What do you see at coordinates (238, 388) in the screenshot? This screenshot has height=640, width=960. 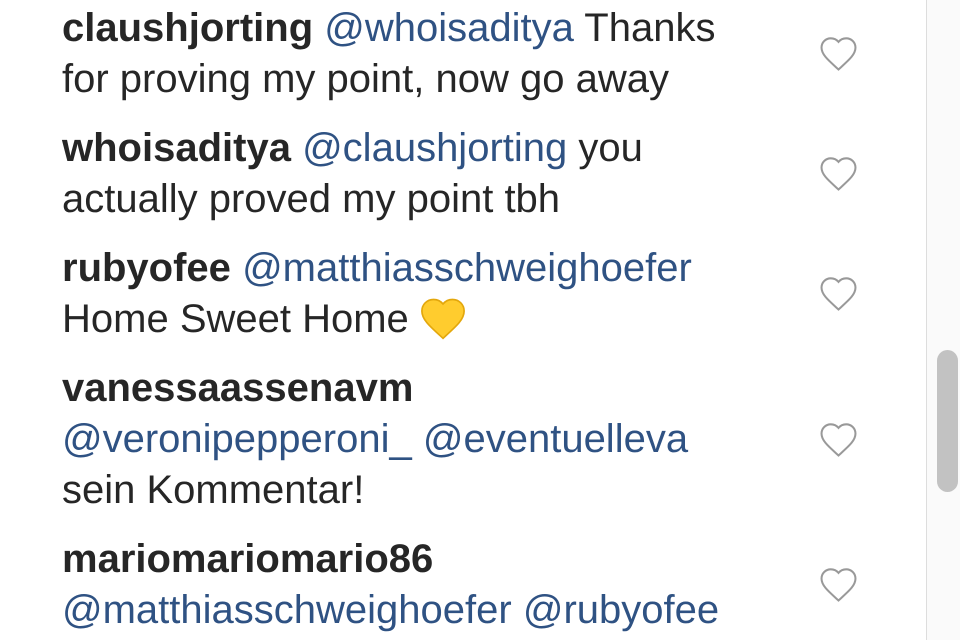 I see `username-link: vanessaassenavm` at bounding box center [238, 388].